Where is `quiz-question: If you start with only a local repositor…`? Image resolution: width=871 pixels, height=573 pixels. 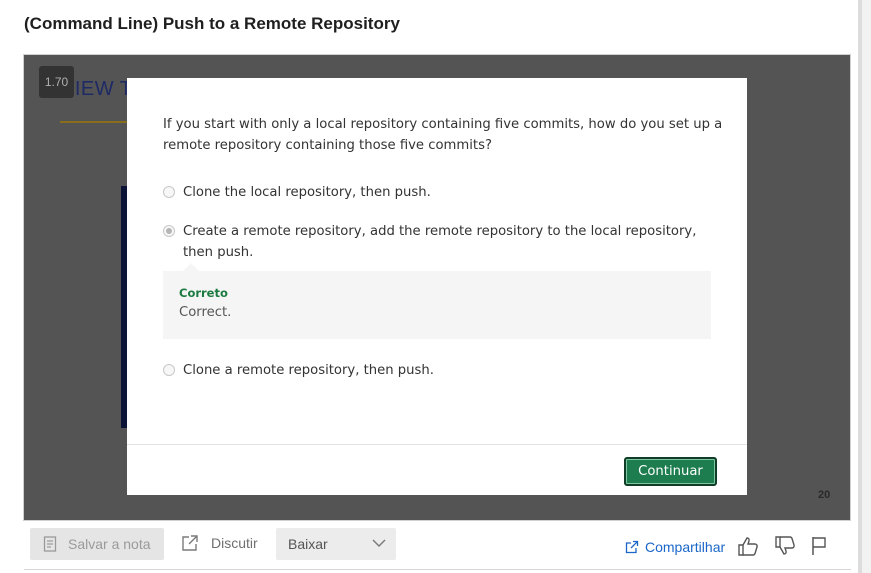 quiz-question: If you start with only a local repositor… is located at coordinates (443, 135).